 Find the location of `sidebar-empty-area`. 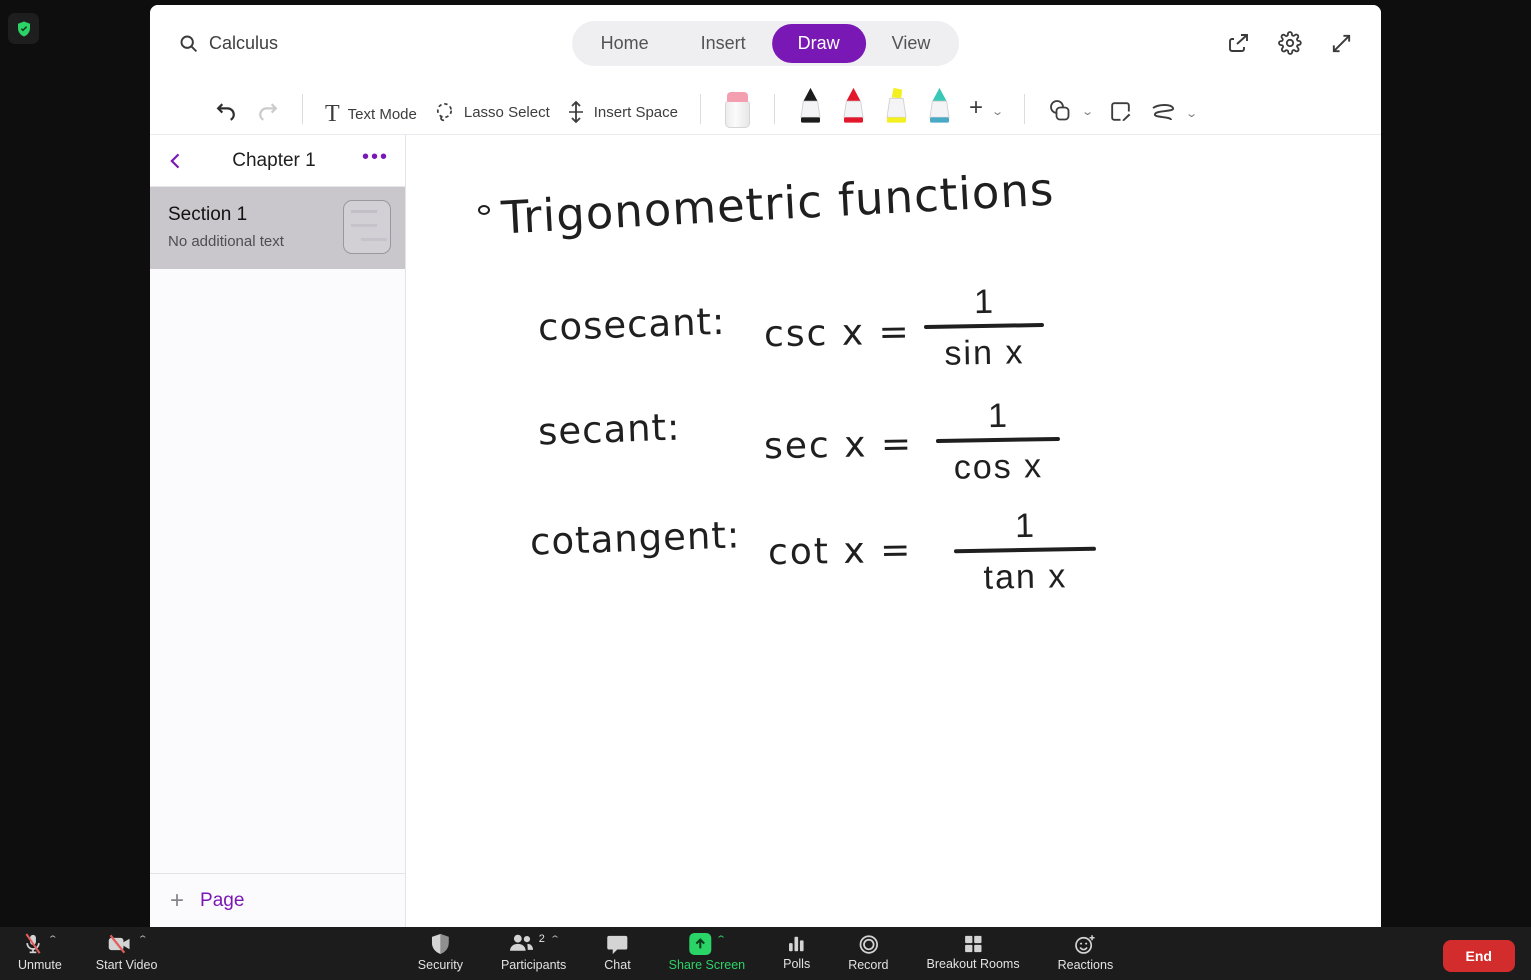

sidebar-empty-area is located at coordinates (277, 571).